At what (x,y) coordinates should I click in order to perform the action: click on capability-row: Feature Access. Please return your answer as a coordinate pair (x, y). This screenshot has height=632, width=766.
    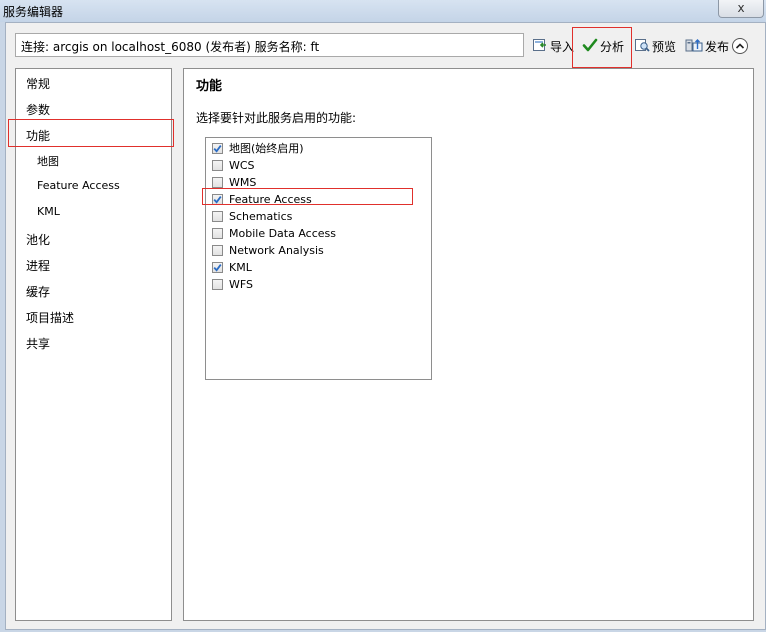
    Looking at the image, I should click on (262, 199).